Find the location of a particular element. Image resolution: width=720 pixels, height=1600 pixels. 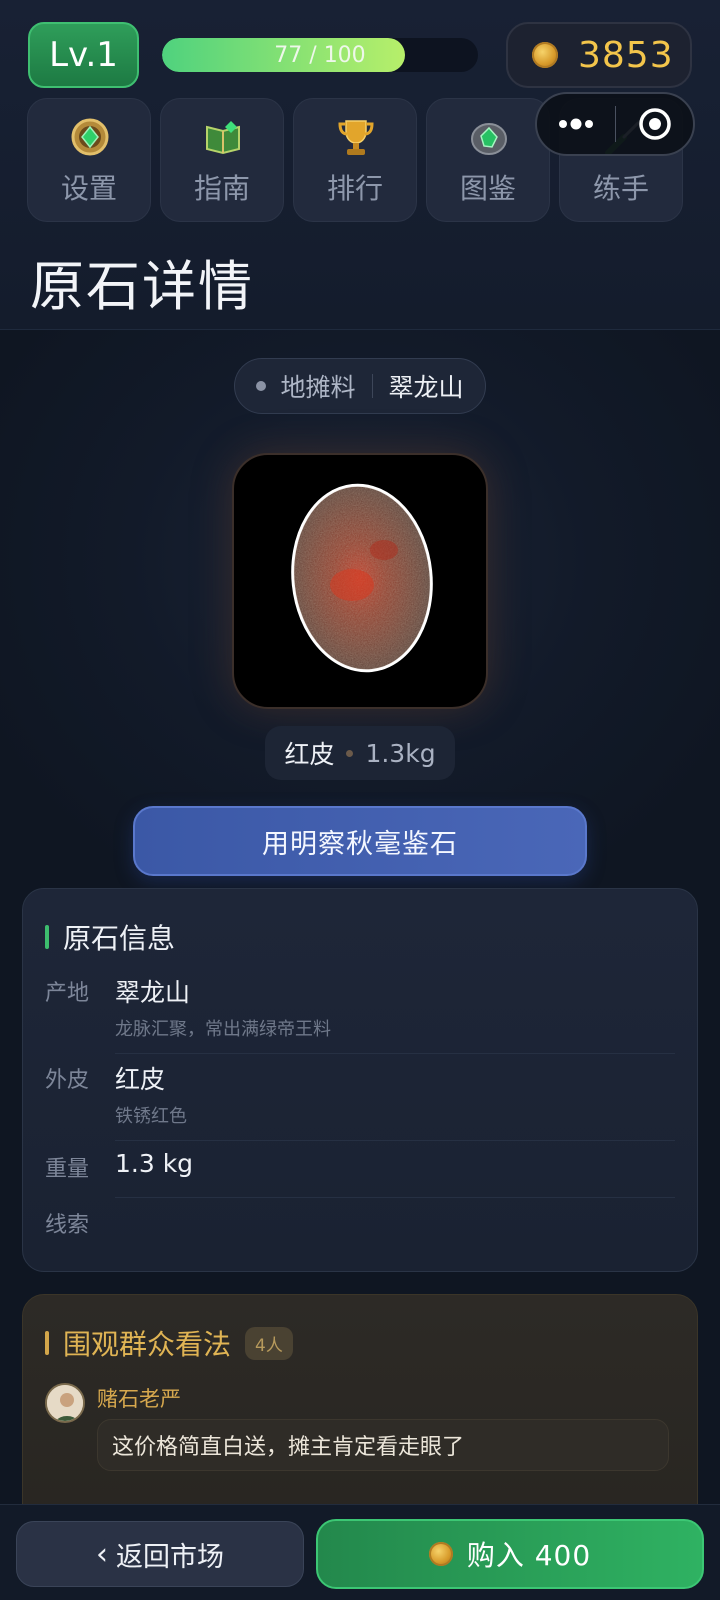

more-dots-icon is located at coordinates (576, 124).